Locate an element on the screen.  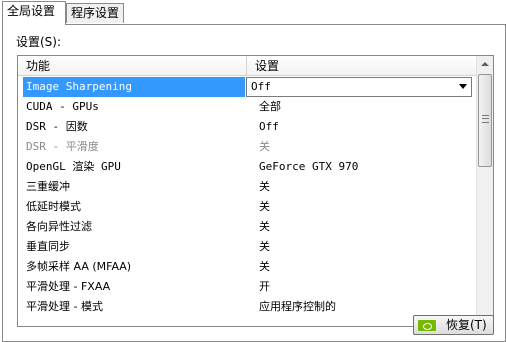
feature-name: 垂直同步 is located at coordinates (48, 246).